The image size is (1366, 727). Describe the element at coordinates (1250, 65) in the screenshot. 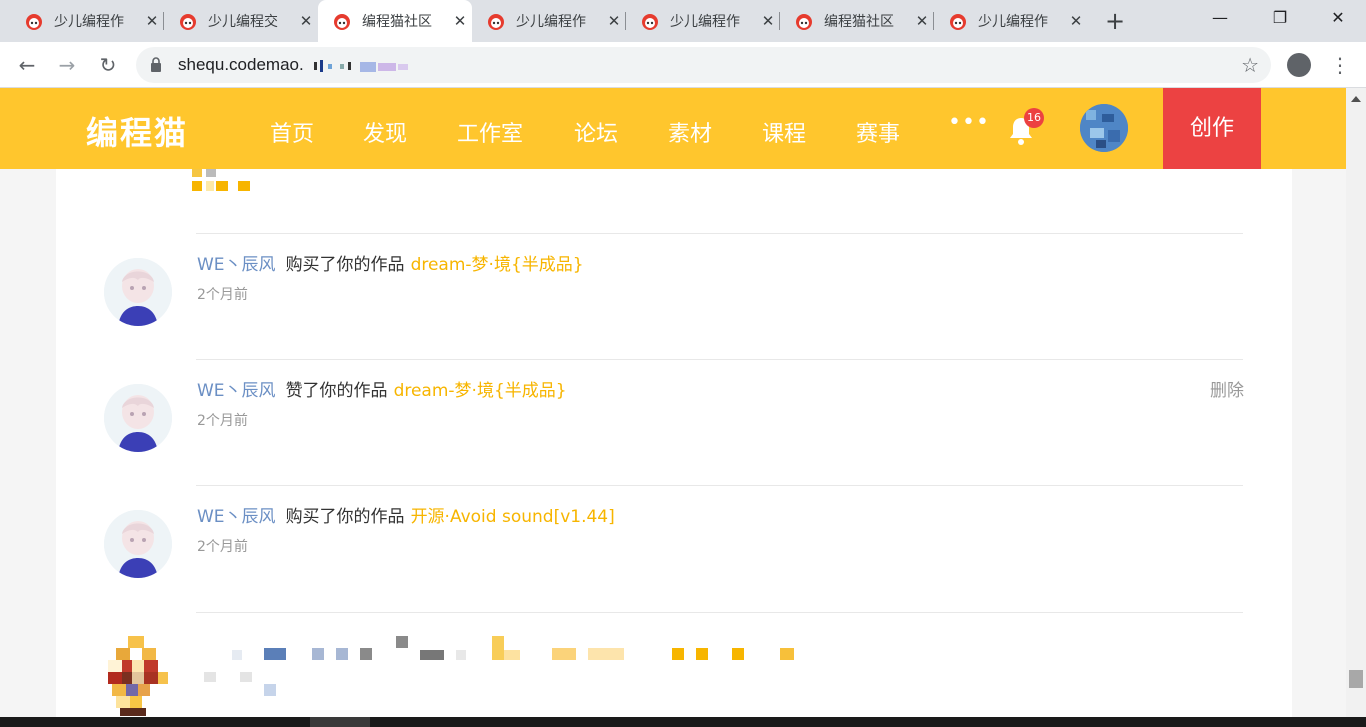

I see `bookmark-star-icon: ☆` at that location.